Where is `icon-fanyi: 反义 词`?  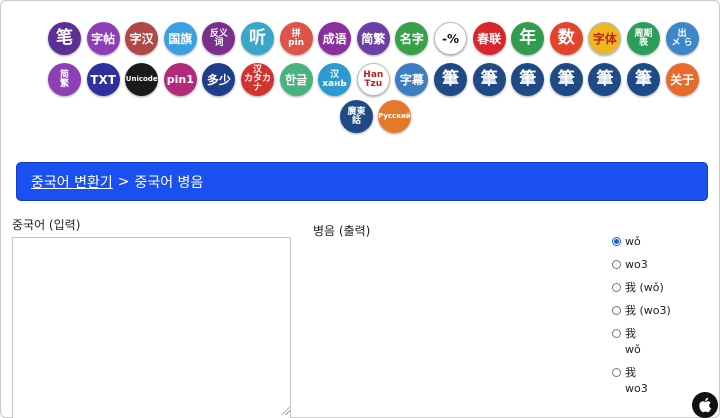
icon-fanyi: 反义 词 is located at coordinates (219, 38).